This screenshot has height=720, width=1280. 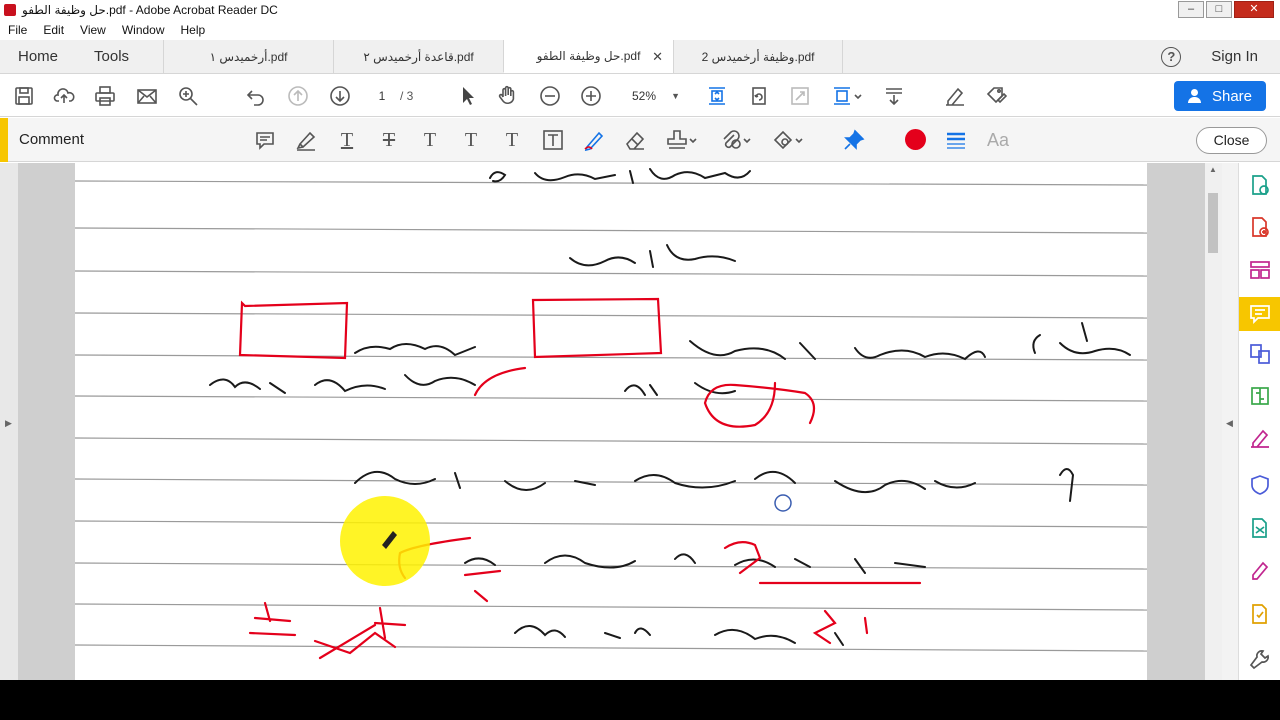 I want to click on close-comment-button: Close, so click(x=1231, y=140).